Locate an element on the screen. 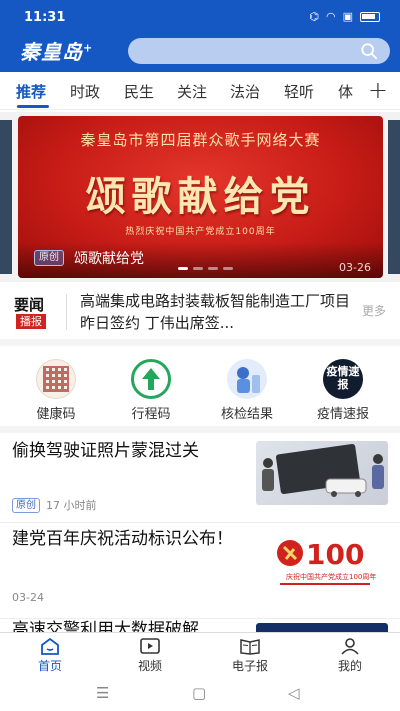  headline-ticker: 要闻 播报 高端集成电路封装载板智能制造工厂项目昨日签约 丁伟出席签... 更多 is located at coordinates (200, 314).